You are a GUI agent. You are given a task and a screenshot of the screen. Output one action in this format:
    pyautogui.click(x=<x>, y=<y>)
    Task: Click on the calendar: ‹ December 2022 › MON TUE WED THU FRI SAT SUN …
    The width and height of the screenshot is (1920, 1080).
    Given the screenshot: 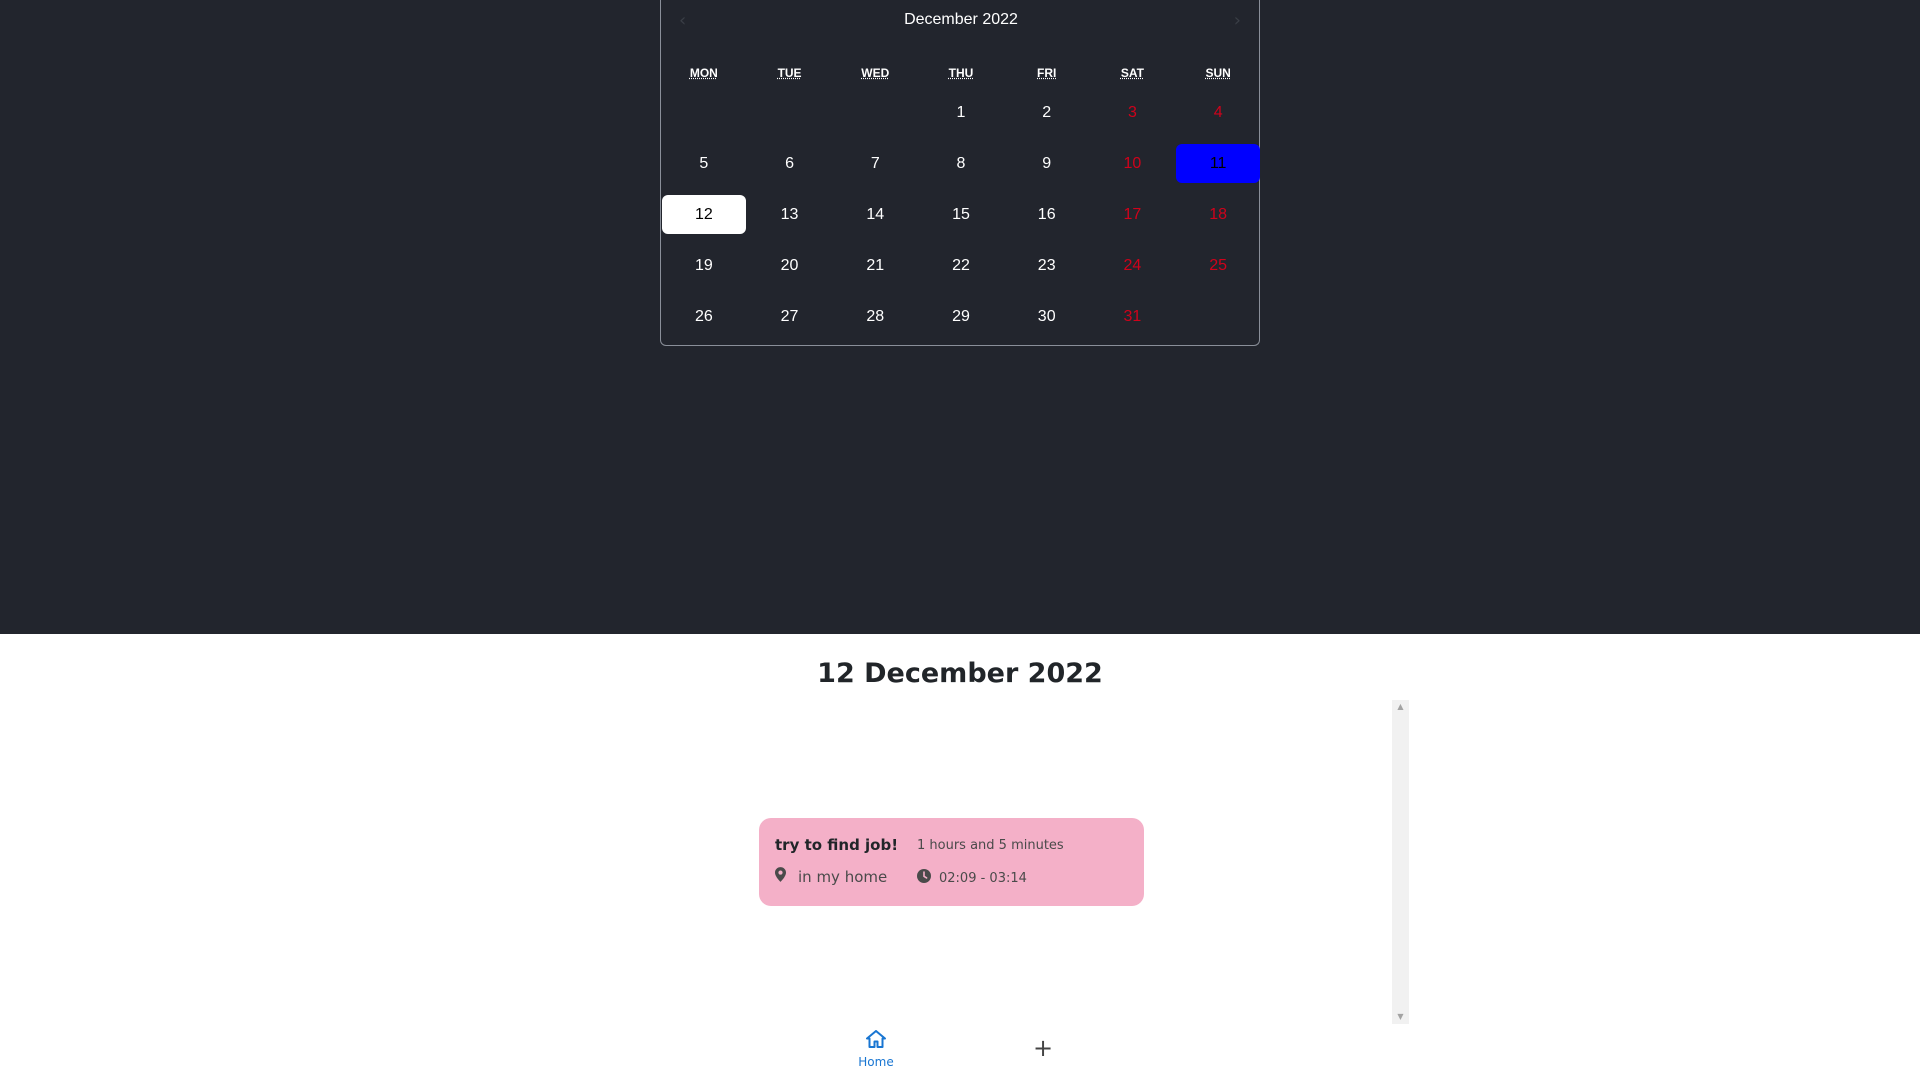 What is the action you would take?
    pyautogui.click(x=960, y=173)
    